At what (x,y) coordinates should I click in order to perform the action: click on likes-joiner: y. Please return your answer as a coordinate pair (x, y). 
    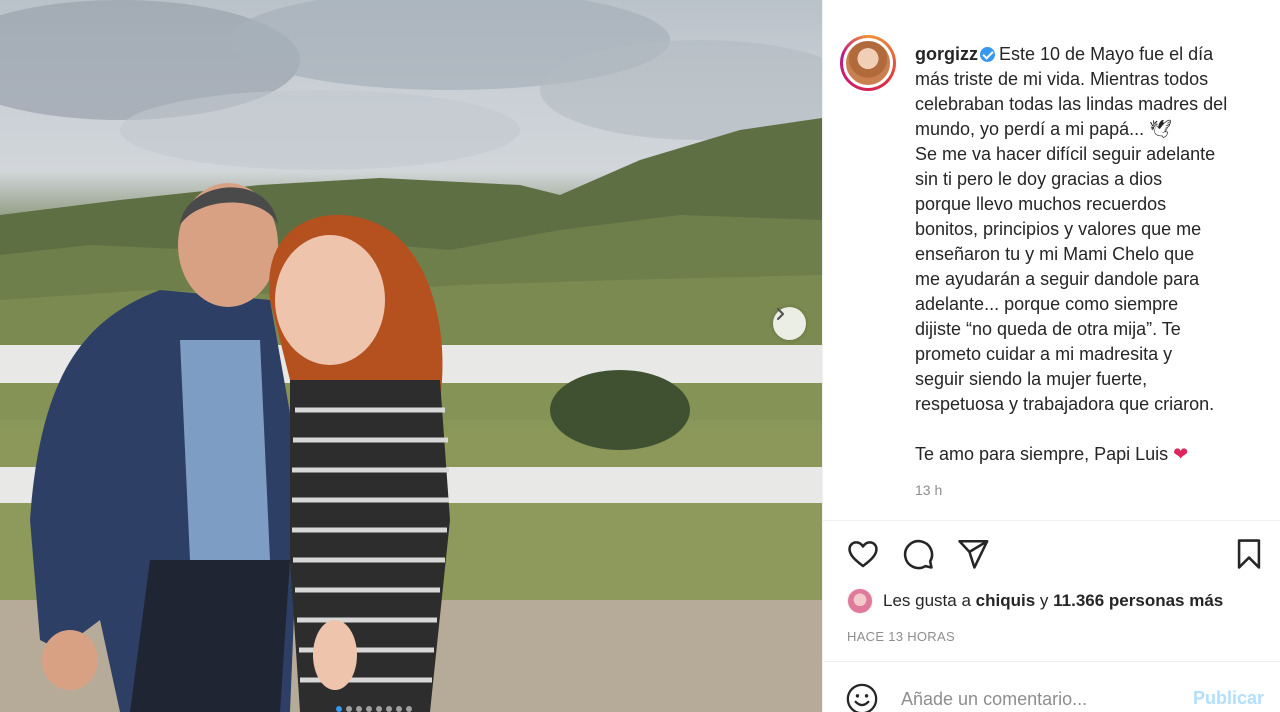
    Looking at the image, I should click on (1044, 600).